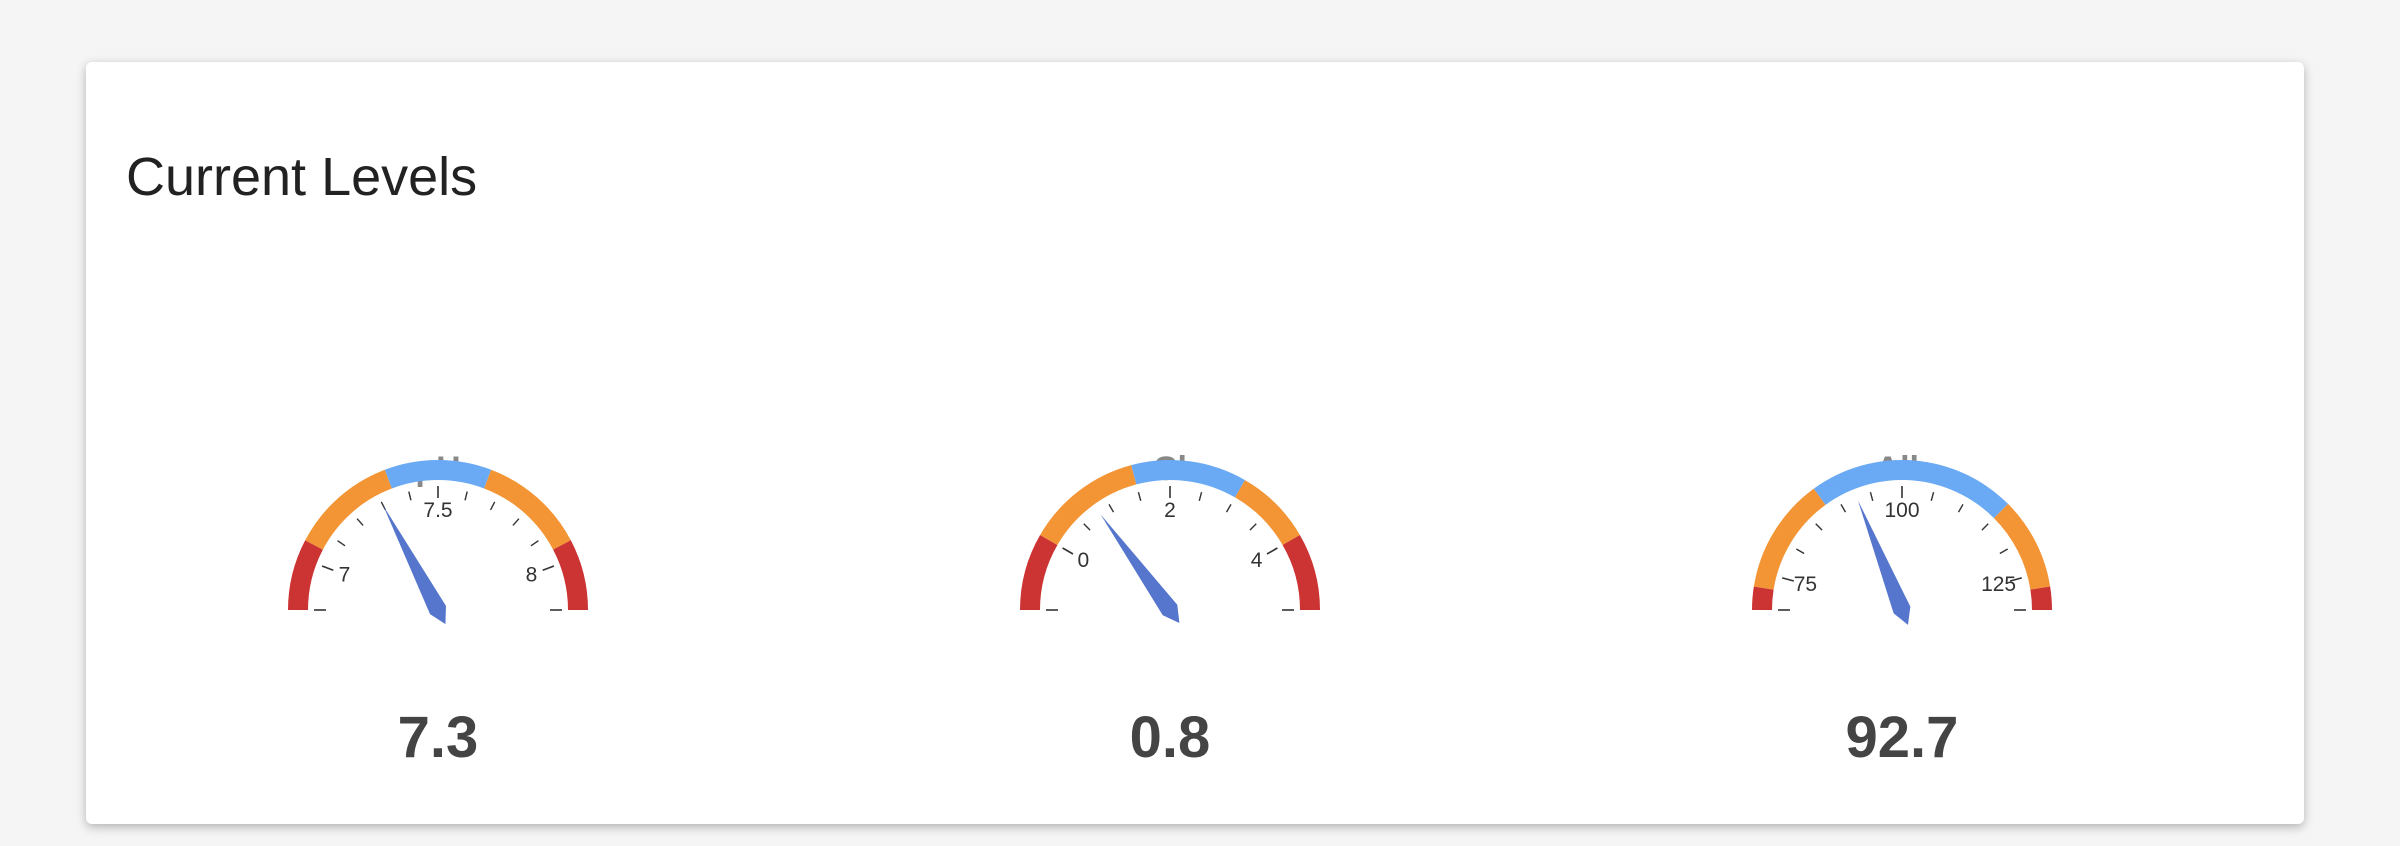 The image size is (2400, 846). I want to click on gauge-ph-needle, so click(414, 565).